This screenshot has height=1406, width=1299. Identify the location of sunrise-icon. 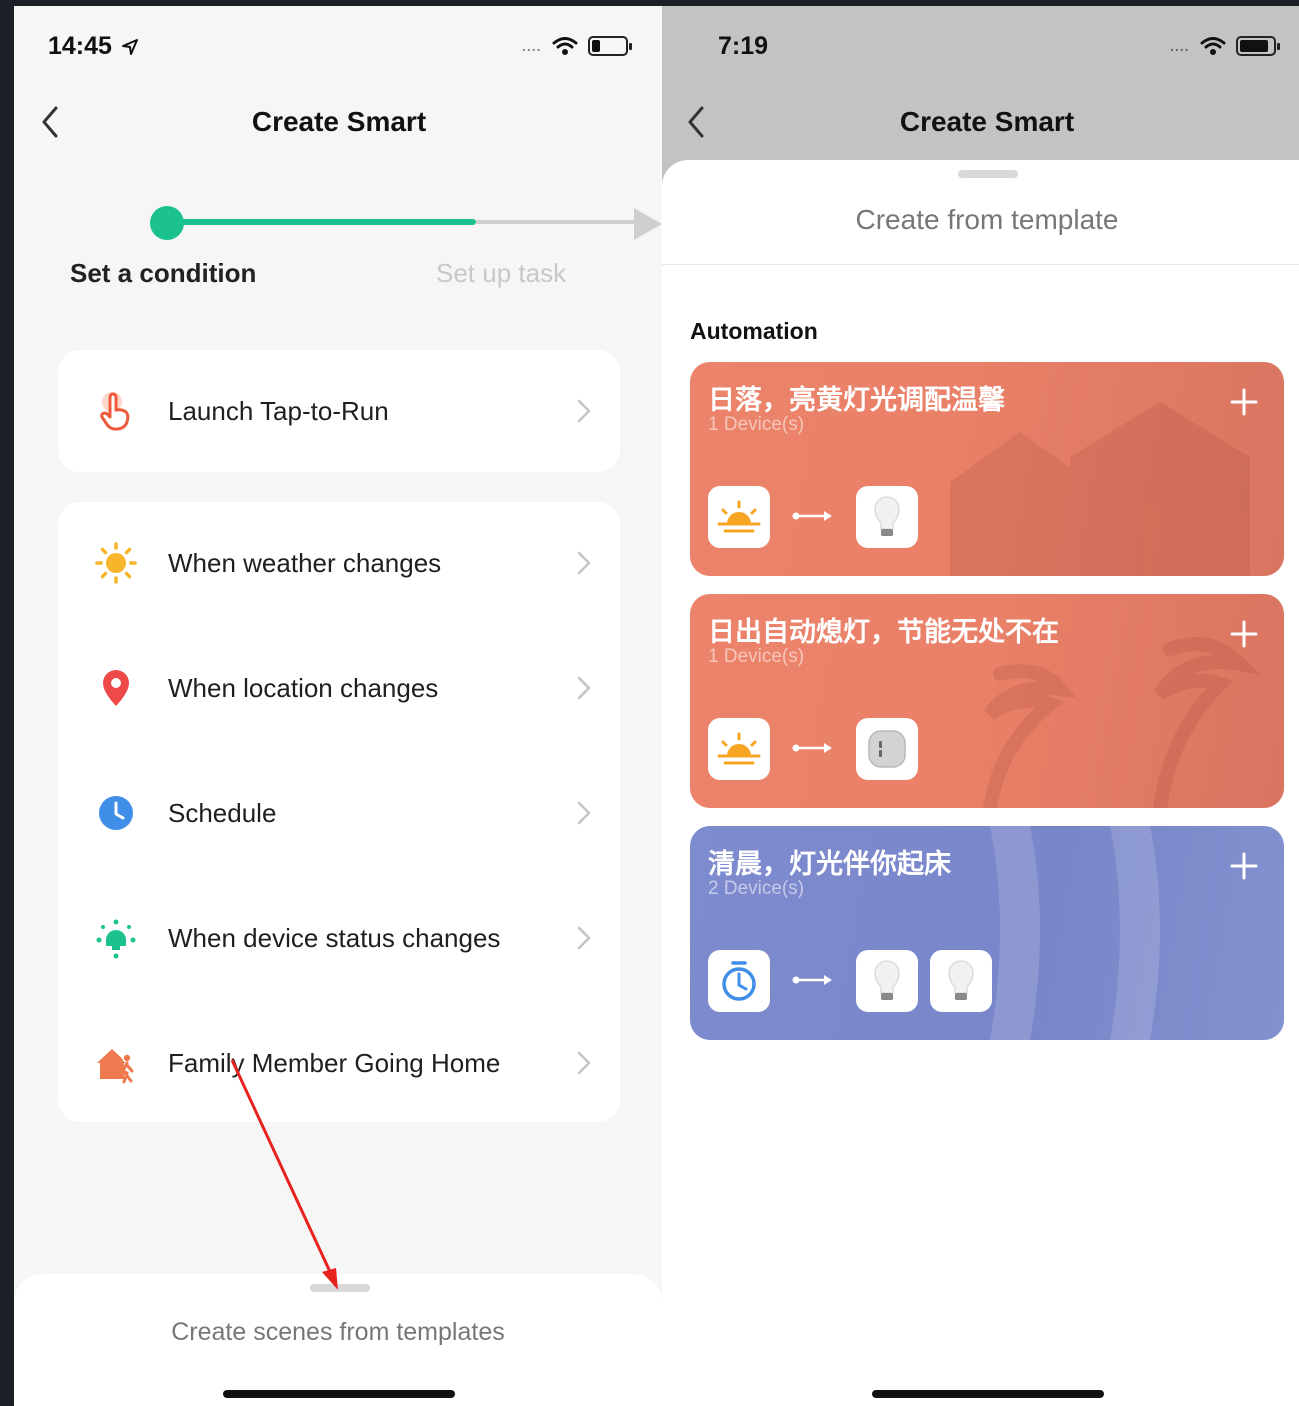
(739, 749).